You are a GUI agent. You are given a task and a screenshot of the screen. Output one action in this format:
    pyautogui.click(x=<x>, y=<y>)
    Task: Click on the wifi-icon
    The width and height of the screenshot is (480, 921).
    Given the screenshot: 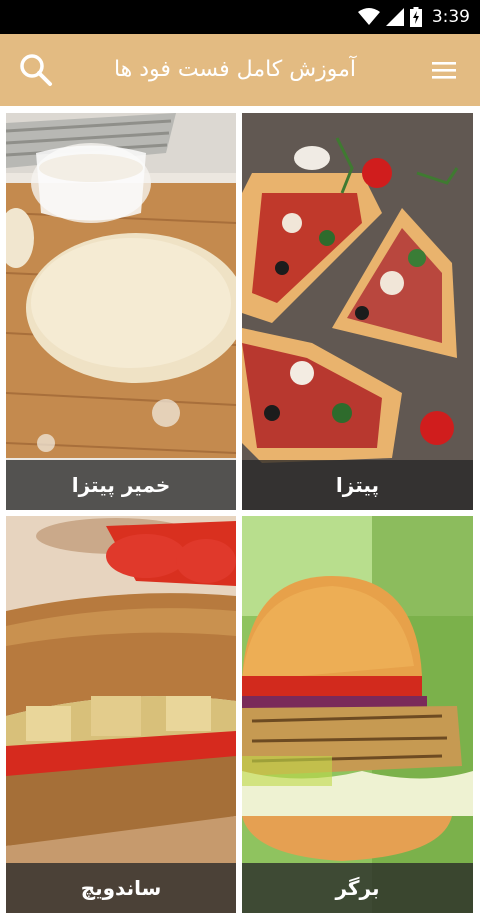 What is the action you would take?
    pyautogui.click(x=368, y=16)
    